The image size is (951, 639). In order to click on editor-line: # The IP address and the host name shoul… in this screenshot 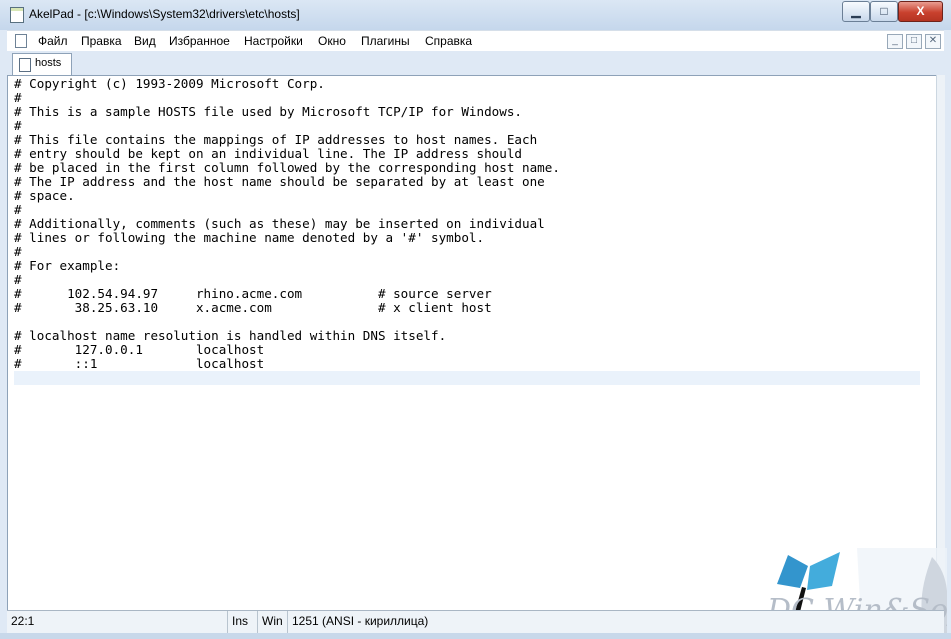, I will do `click(279, 181)`.